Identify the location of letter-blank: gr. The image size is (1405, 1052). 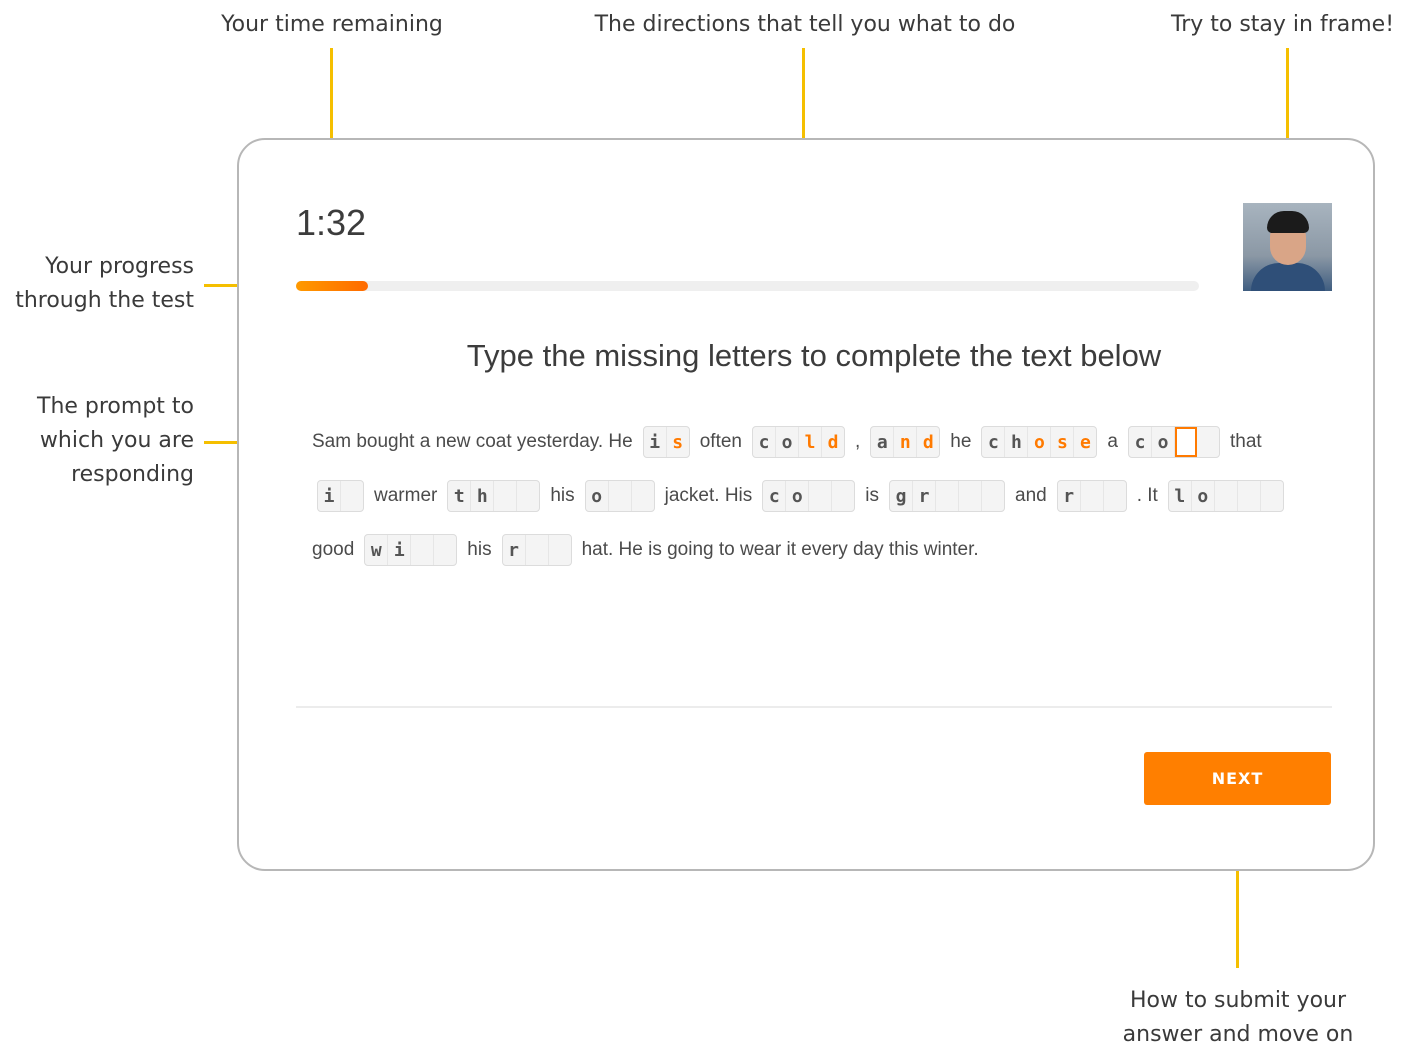
(947, 496).